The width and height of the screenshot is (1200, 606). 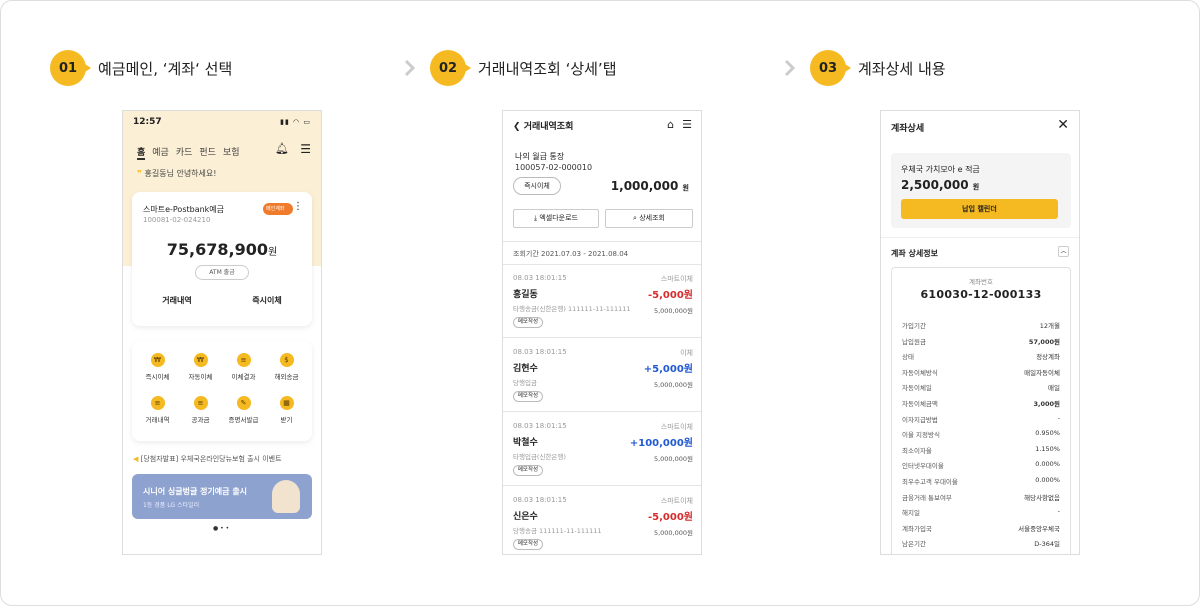 I want to click on tx-amount: -5,000원, so click(x=670, y=517).